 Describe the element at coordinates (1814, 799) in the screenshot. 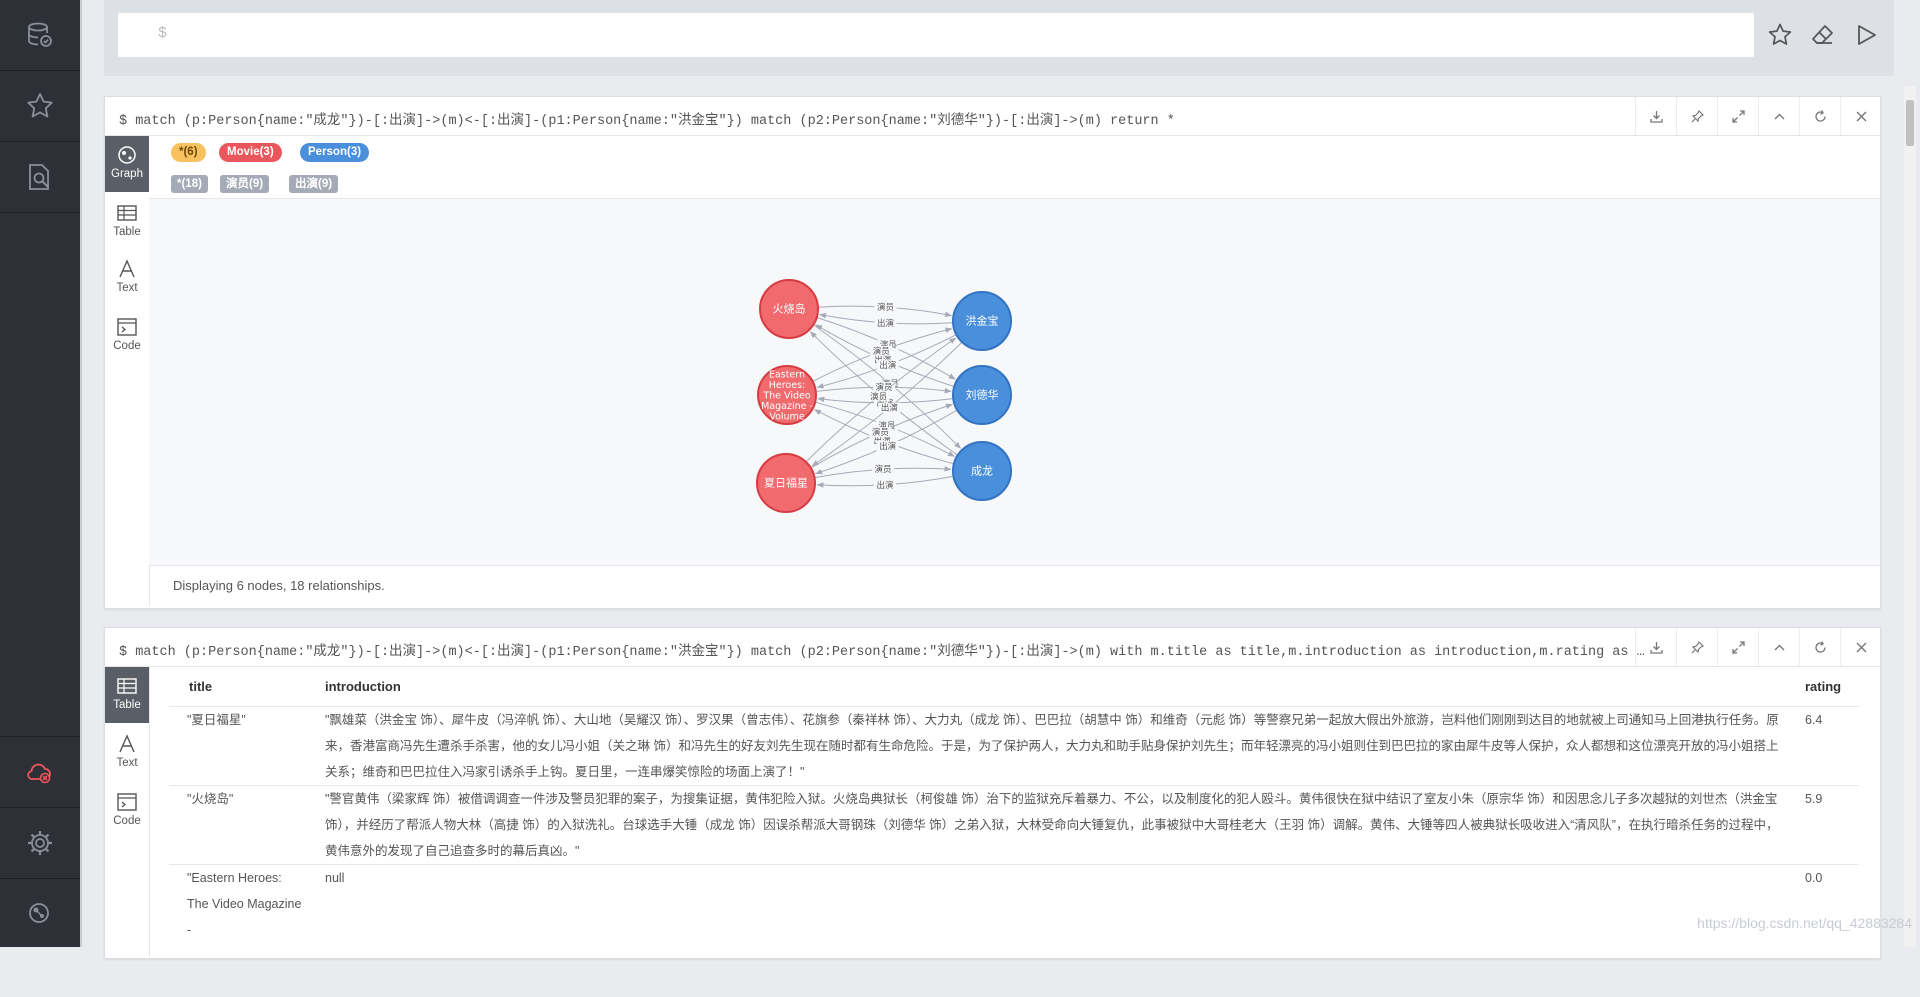

I see `cell-rating: 5.9` at that location.